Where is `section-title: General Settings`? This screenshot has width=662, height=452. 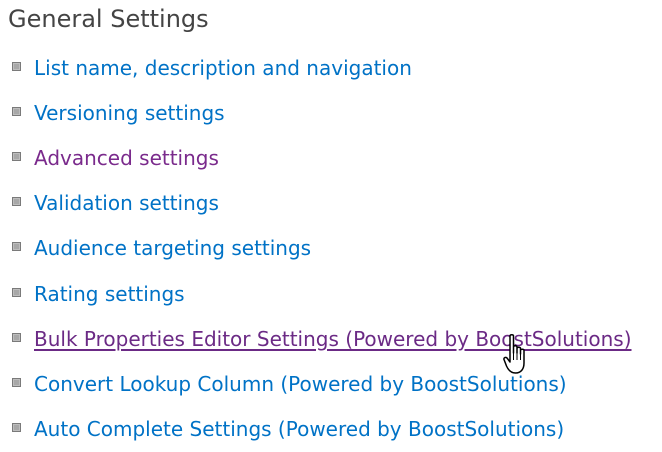 section-title: General Settings is located at coordinates (108, 19).